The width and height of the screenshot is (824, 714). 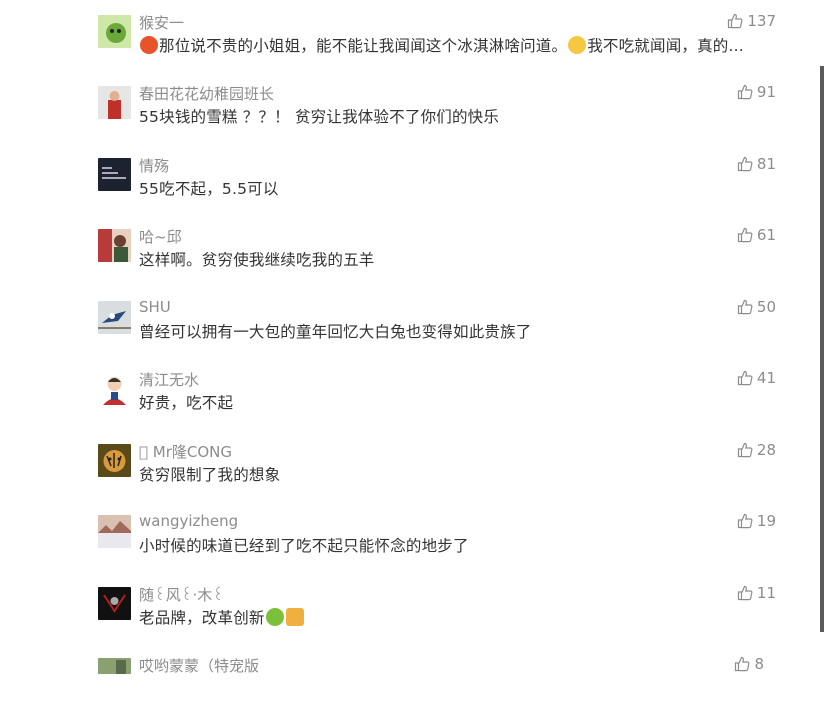 I want to click on comment-text: 老品牌，改革创新, so click(x=222, y=617).